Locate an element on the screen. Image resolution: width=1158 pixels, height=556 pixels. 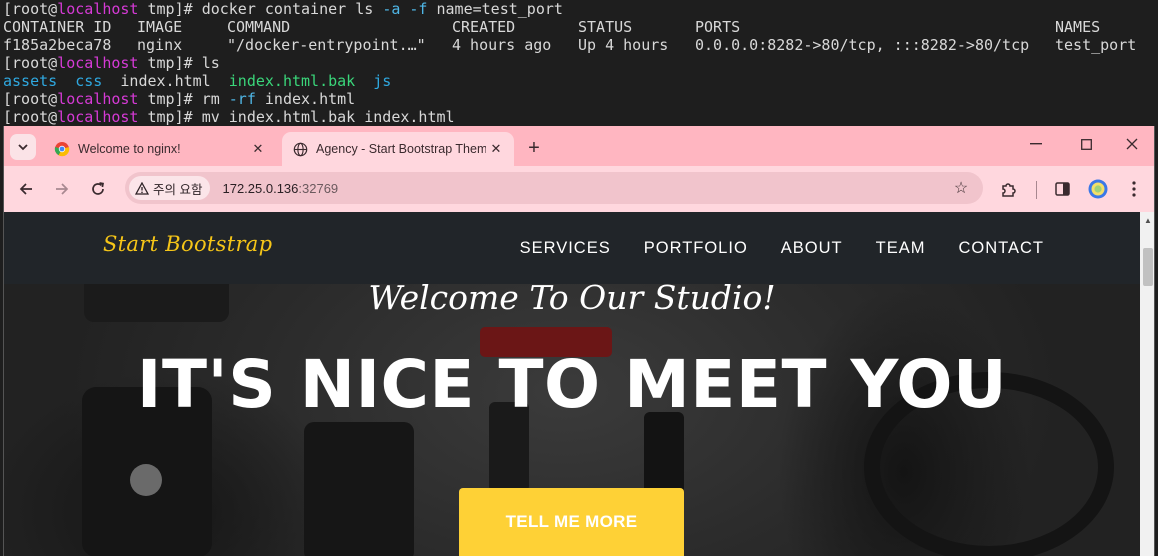
reload-icon is located at coordinates (98, 188).